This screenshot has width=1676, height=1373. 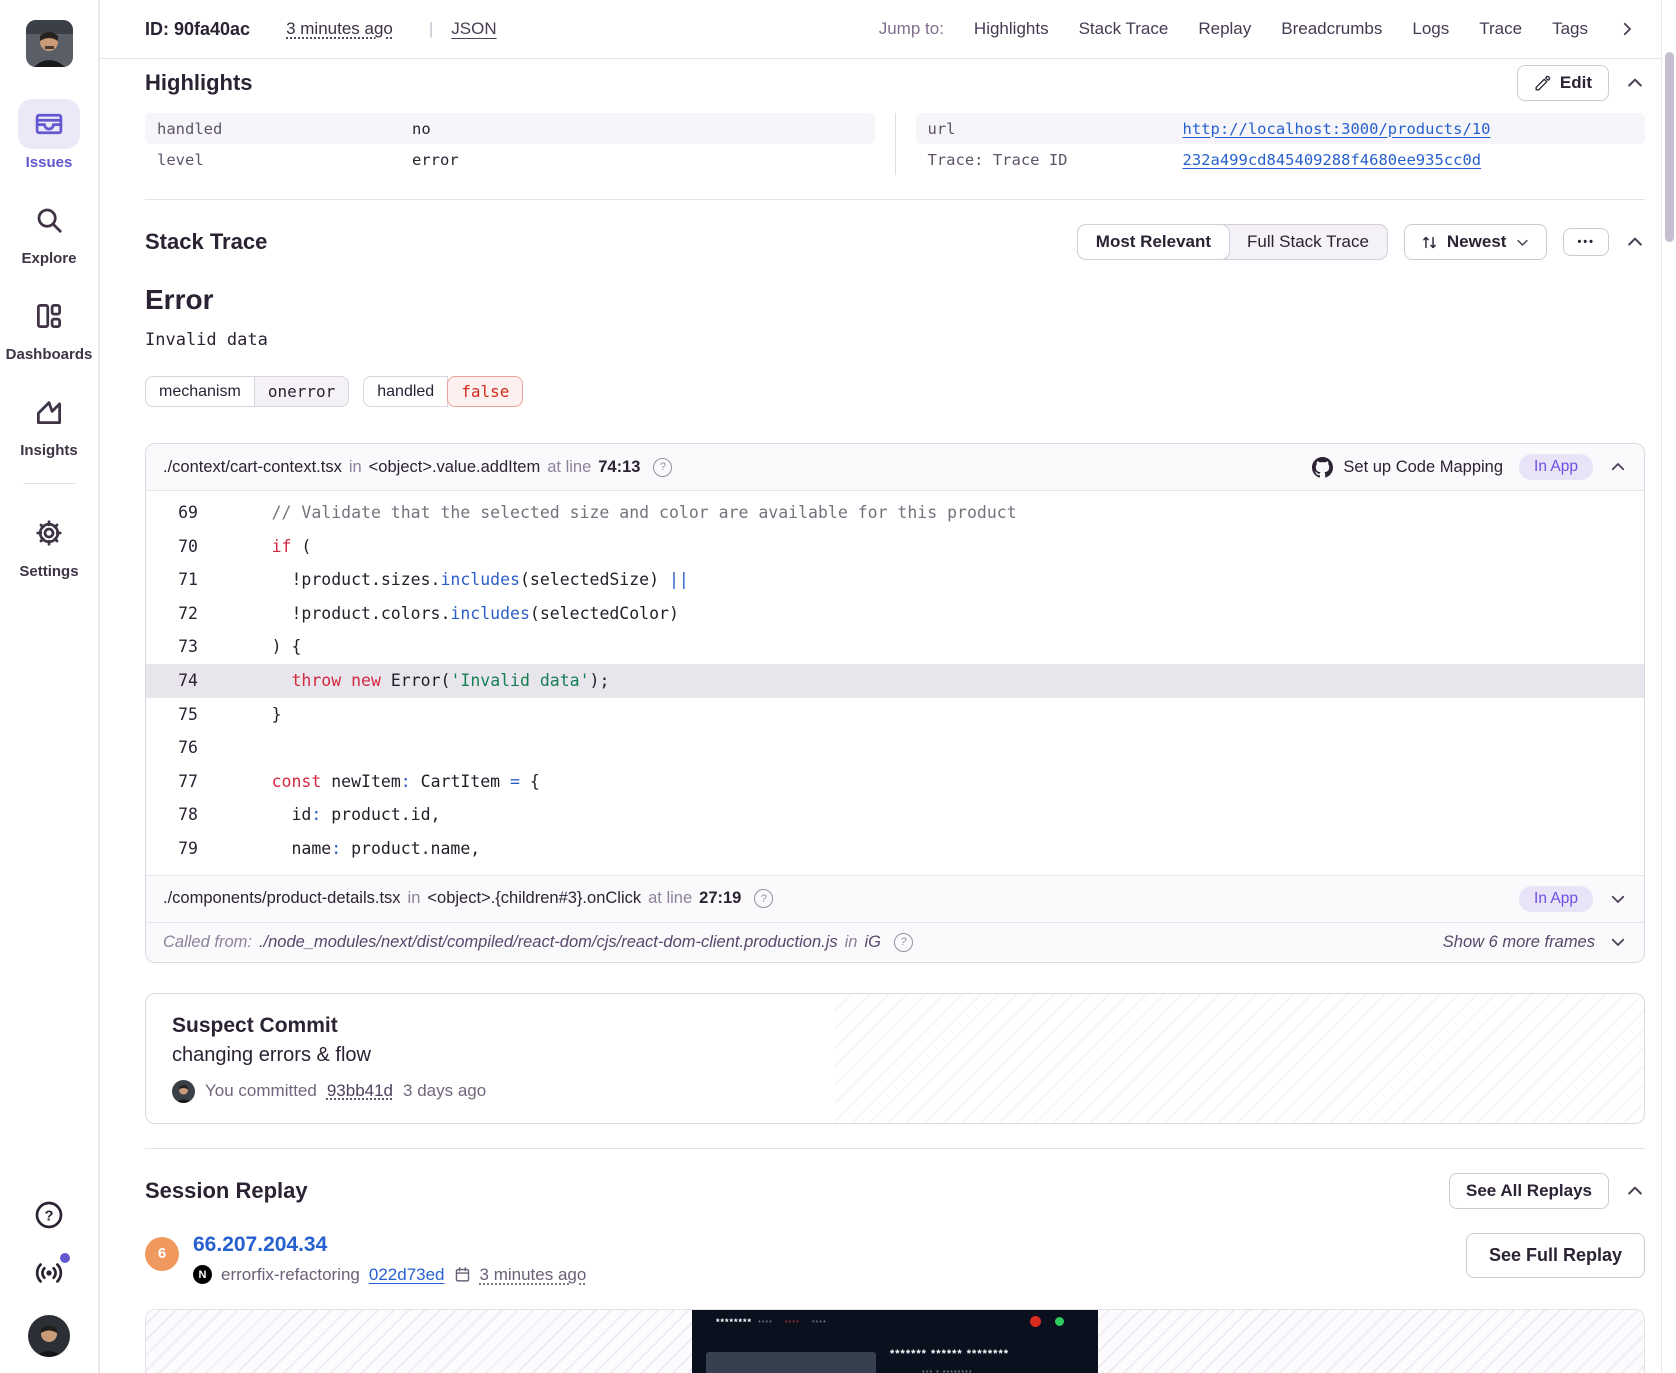 What do you see at coordinates (49, 571) in the screenshot?
I see `sidebar-item-label: Settings` at bounding box center [49, 571].